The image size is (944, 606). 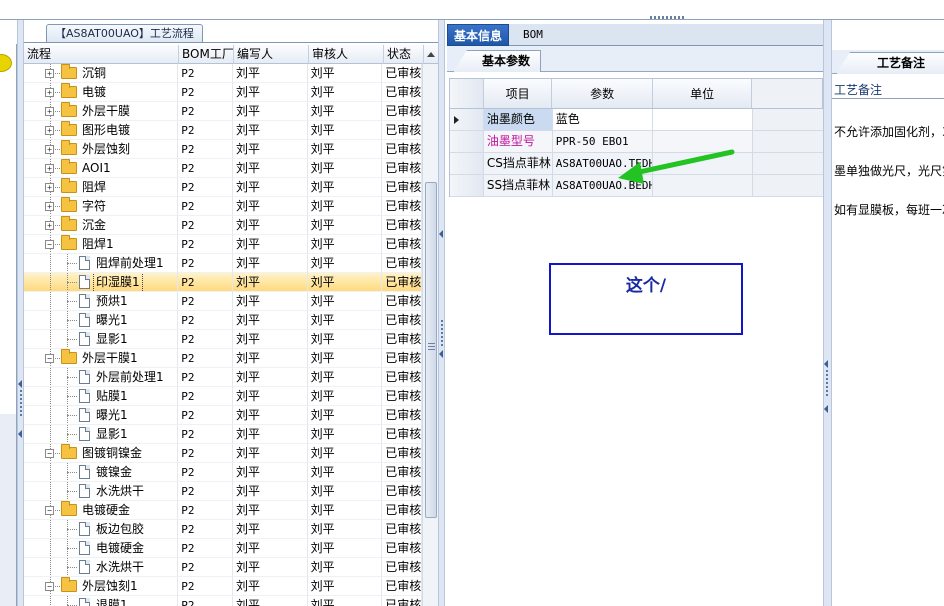 I want to click on tree-row: 预烘1 P2 刘平 刘平 已审核, so click(x=223, y=301).